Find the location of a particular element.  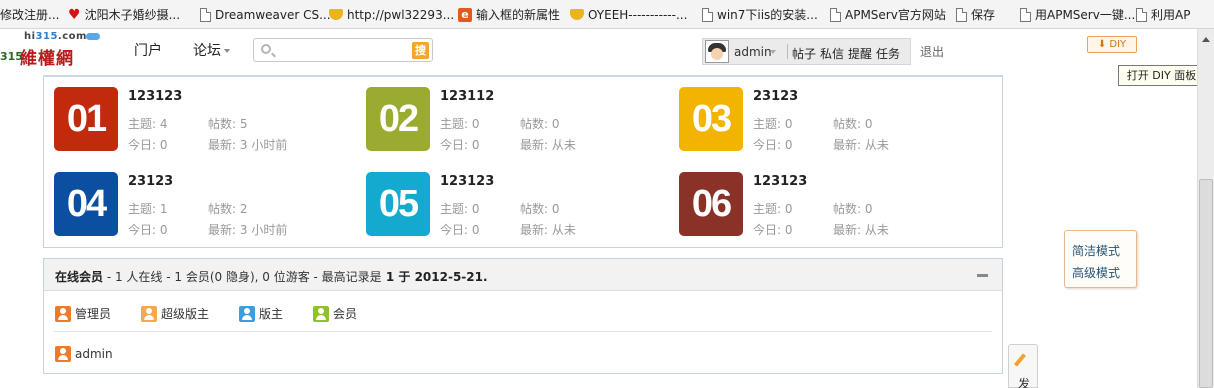

online-member: admin is located at coordinates (84, 354).